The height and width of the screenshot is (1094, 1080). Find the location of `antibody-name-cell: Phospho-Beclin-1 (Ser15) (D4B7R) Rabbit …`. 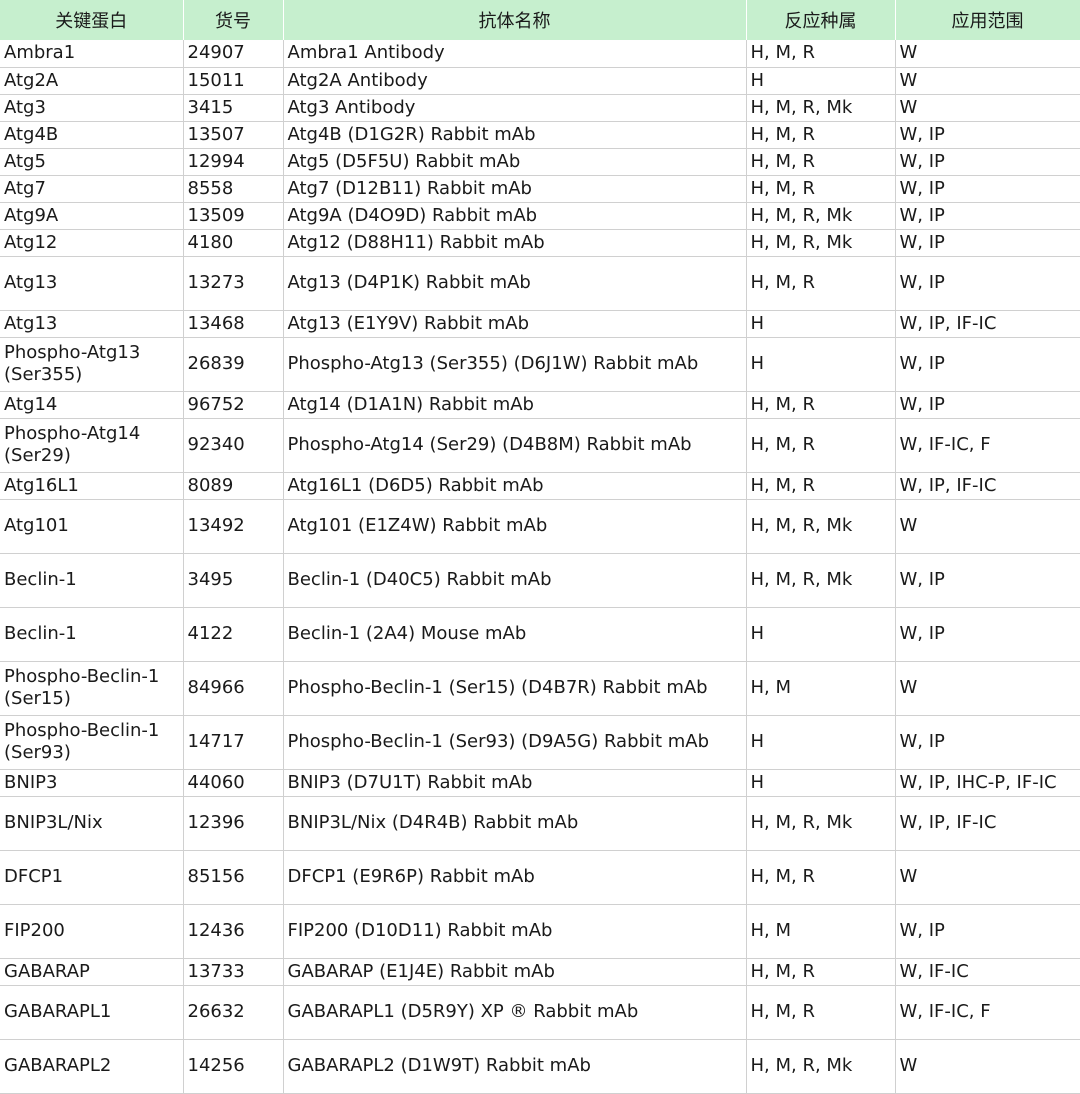

antibody-name-cell: Phospho-Beclin-1 (Ser15) (D4B7R) Rabbit … is located at coordinates (515, 688).